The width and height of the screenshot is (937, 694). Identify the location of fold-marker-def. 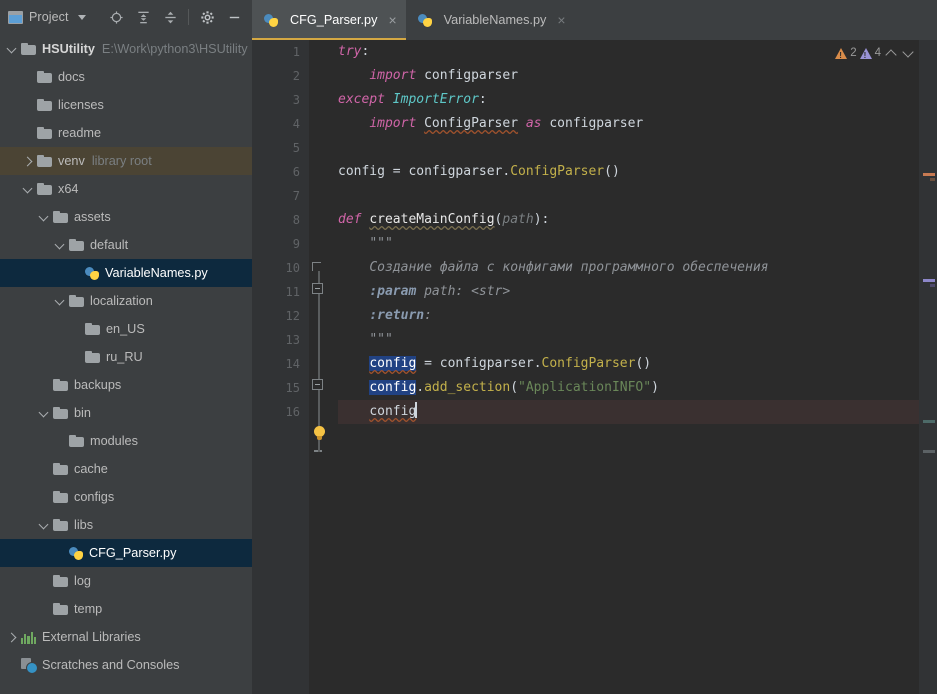
(316, 266).